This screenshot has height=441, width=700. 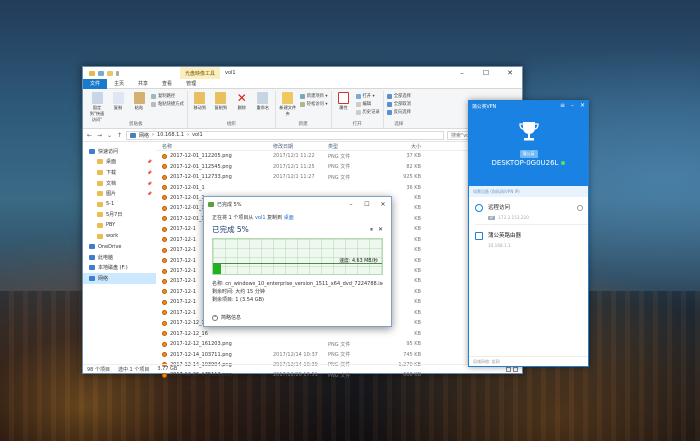 What do you see at coordinates (170, 135) in the screenshot?
I see `breadcrumb-host: 10.168.1.1` at bounding box center [170, 135].